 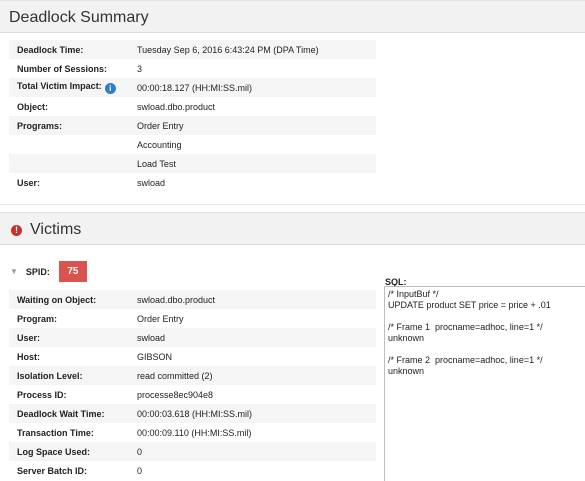 What do you see at coordinates (256, 299) in the screenshot?
I see `victim-value: swload.dbo.product` at bounding box center [256, 299].